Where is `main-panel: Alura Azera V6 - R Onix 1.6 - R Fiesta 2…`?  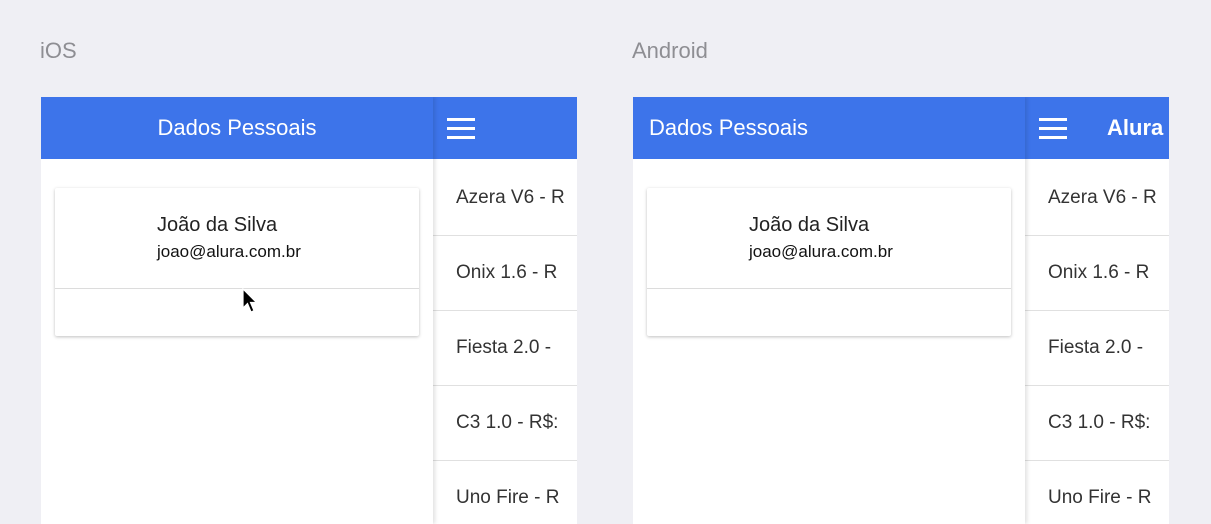 main-panel: Alura Azera V6 - R Onix 1.6 - R Fiesta 2… is located at coordinates (1097, 310).